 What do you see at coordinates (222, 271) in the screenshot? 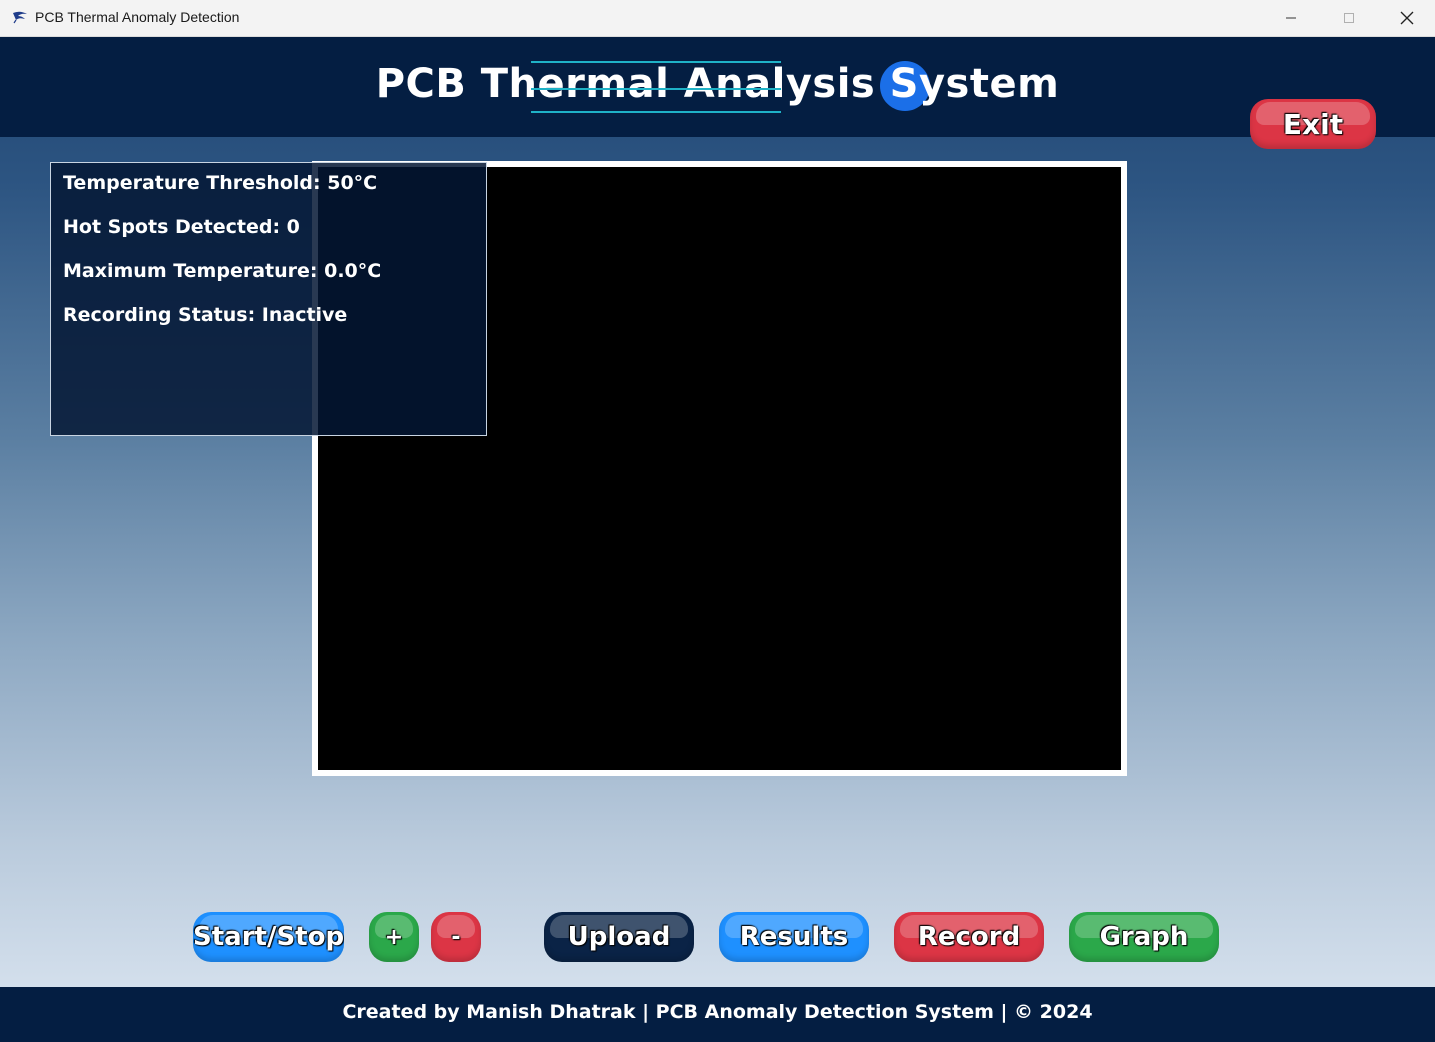
I see `max-temperature-text: Maximum Temperature: 0.0°C` at bounding box center [222, 271].